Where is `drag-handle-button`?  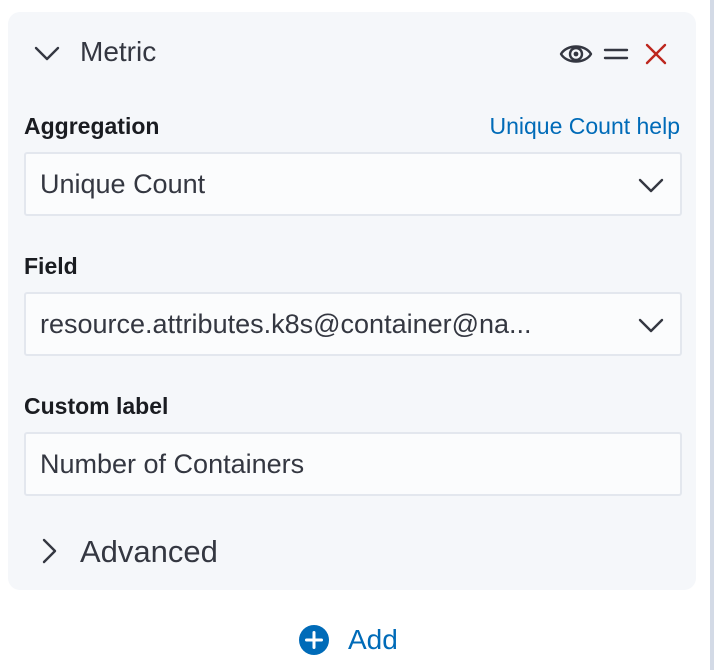
drag-handle-button is located at coordinates (616, 54).